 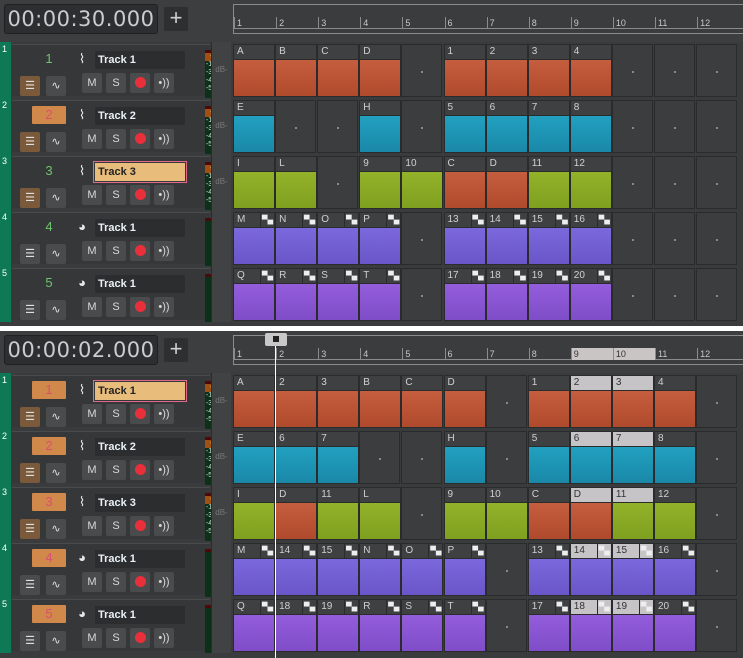 I want to click on add-button: +, so click(x=176, y=350).